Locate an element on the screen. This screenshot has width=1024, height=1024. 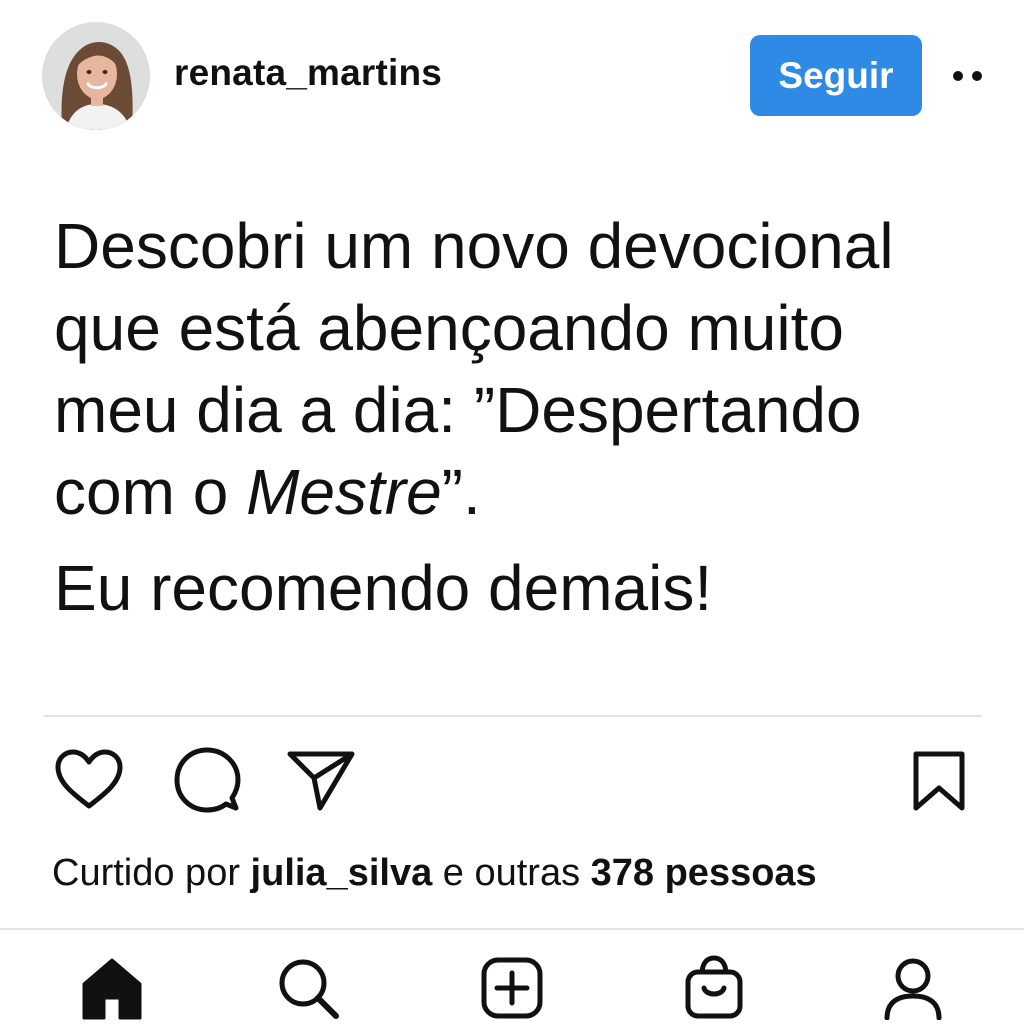
post-text-segment: ”. is located at coordinates (461, 492).